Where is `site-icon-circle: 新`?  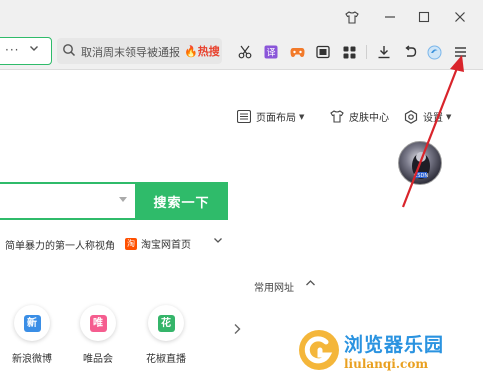 site-icon-circle: 新 is located at coordinates (32, 323).